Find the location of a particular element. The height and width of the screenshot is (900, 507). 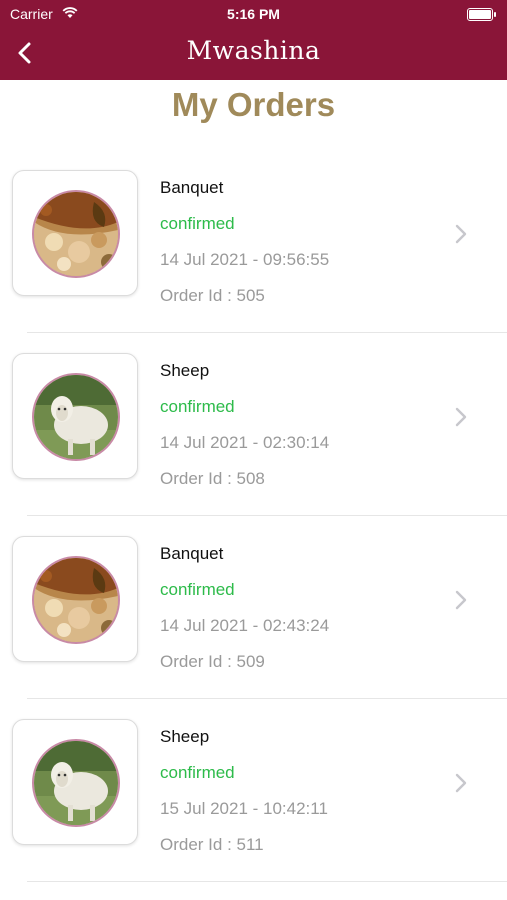

status-time: 5:16 PM is located at coordinates (253, 14).